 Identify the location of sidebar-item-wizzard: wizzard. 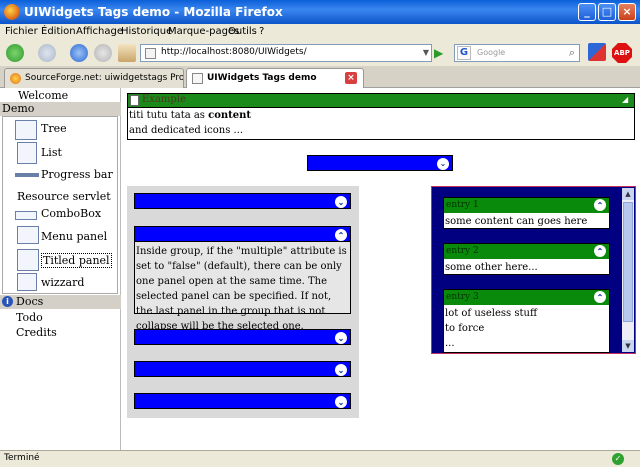
(62, 282).